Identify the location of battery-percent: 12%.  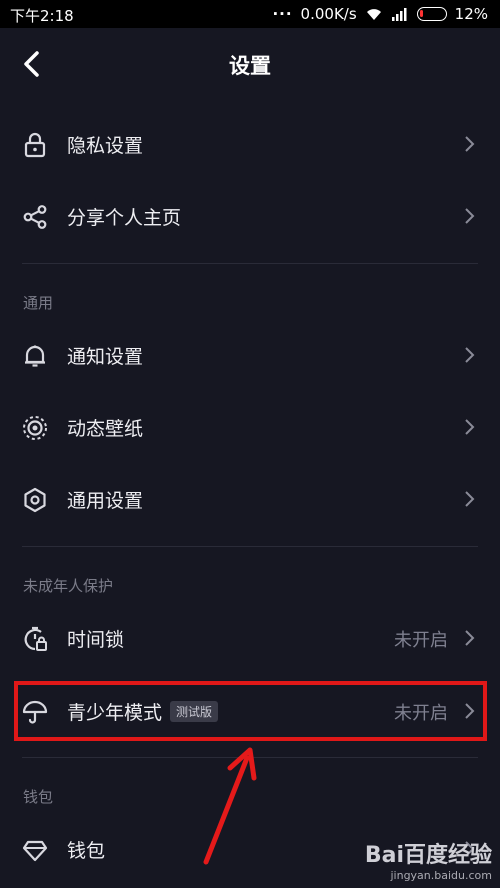
(471, 14).